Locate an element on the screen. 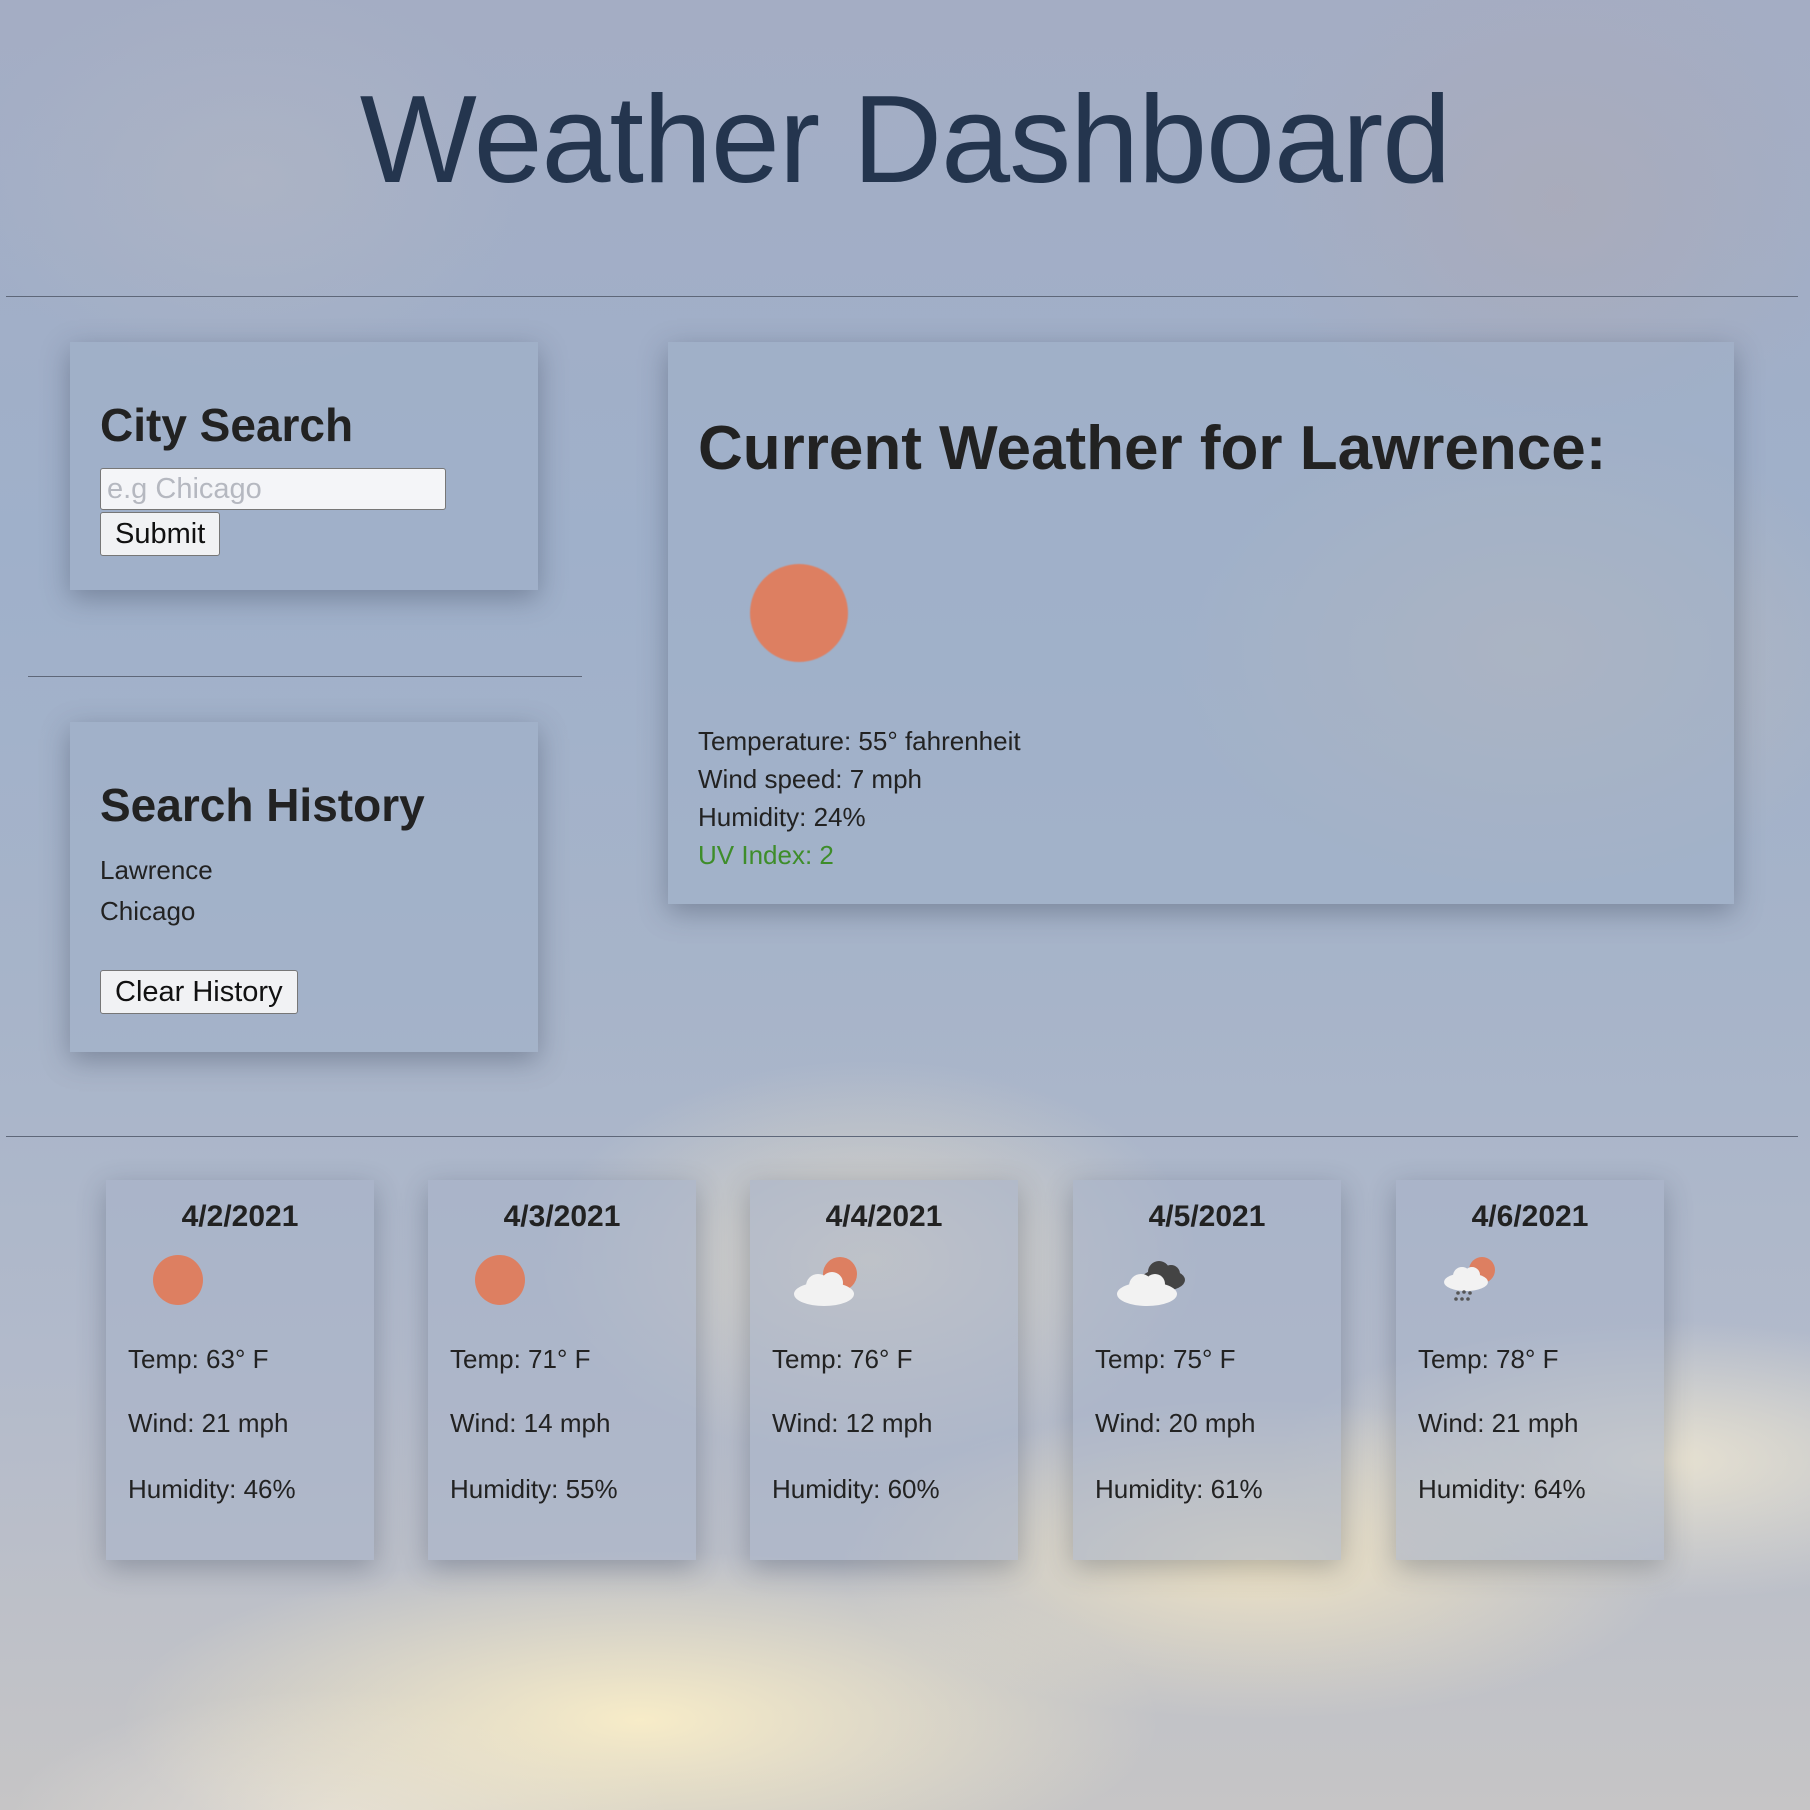 The height and width of the screenshot is (1810, 1810). rain-sun-icon is located at coordinates (1469, 1279).